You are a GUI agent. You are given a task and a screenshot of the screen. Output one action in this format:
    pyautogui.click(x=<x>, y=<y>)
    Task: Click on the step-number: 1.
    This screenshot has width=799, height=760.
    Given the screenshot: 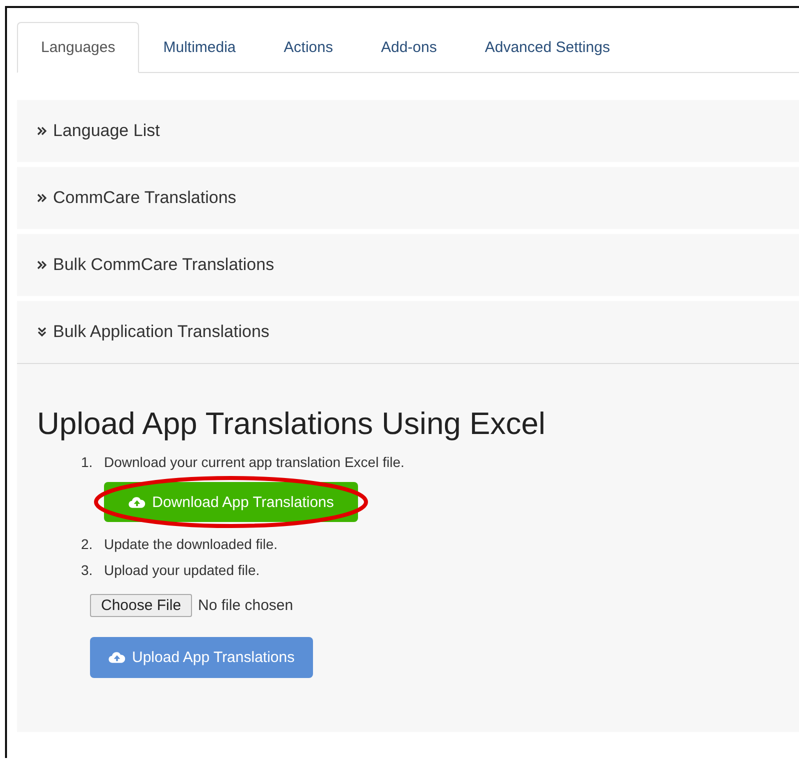 What is the action you would take?
    pyautogui.click(x=87, y=462)
    